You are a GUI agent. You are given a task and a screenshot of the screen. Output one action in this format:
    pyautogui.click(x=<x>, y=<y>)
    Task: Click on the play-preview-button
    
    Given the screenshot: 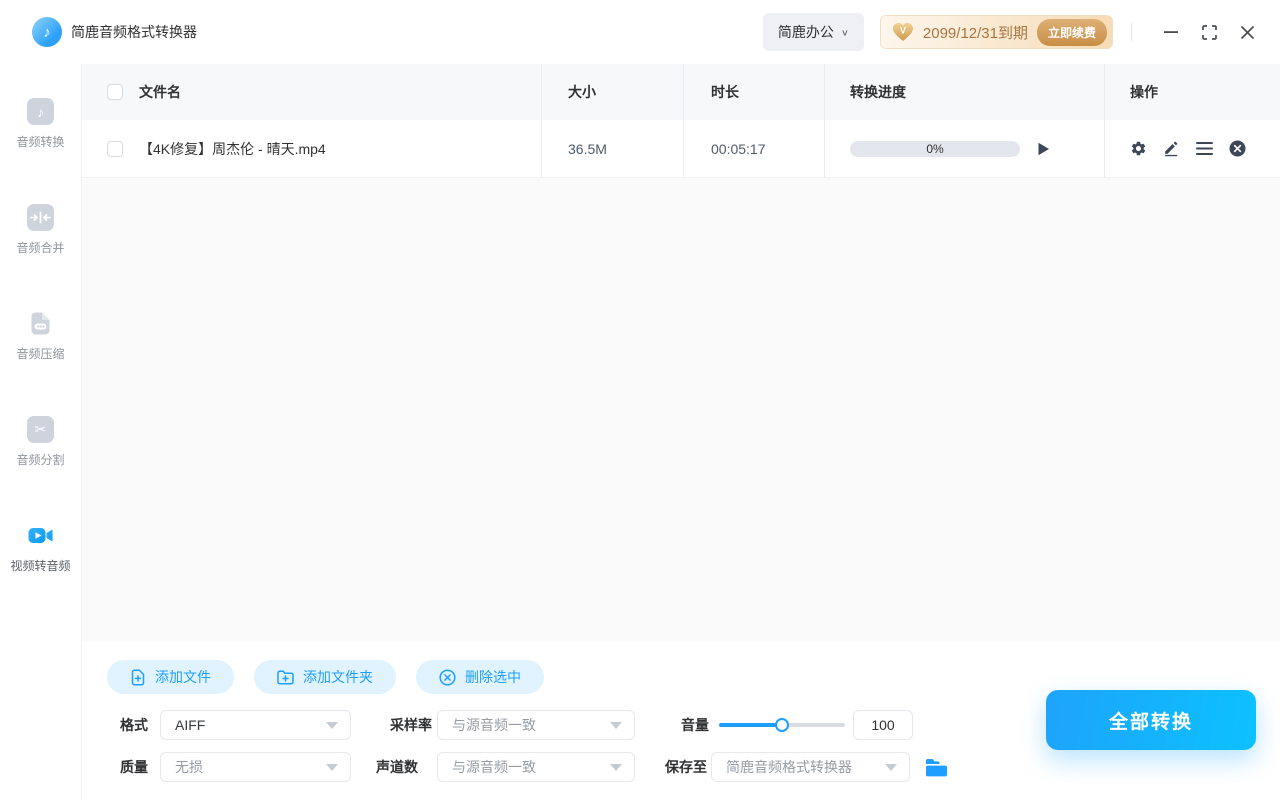 What is the action you would take?
    pyautogui.click(x=1043, y=149)
    